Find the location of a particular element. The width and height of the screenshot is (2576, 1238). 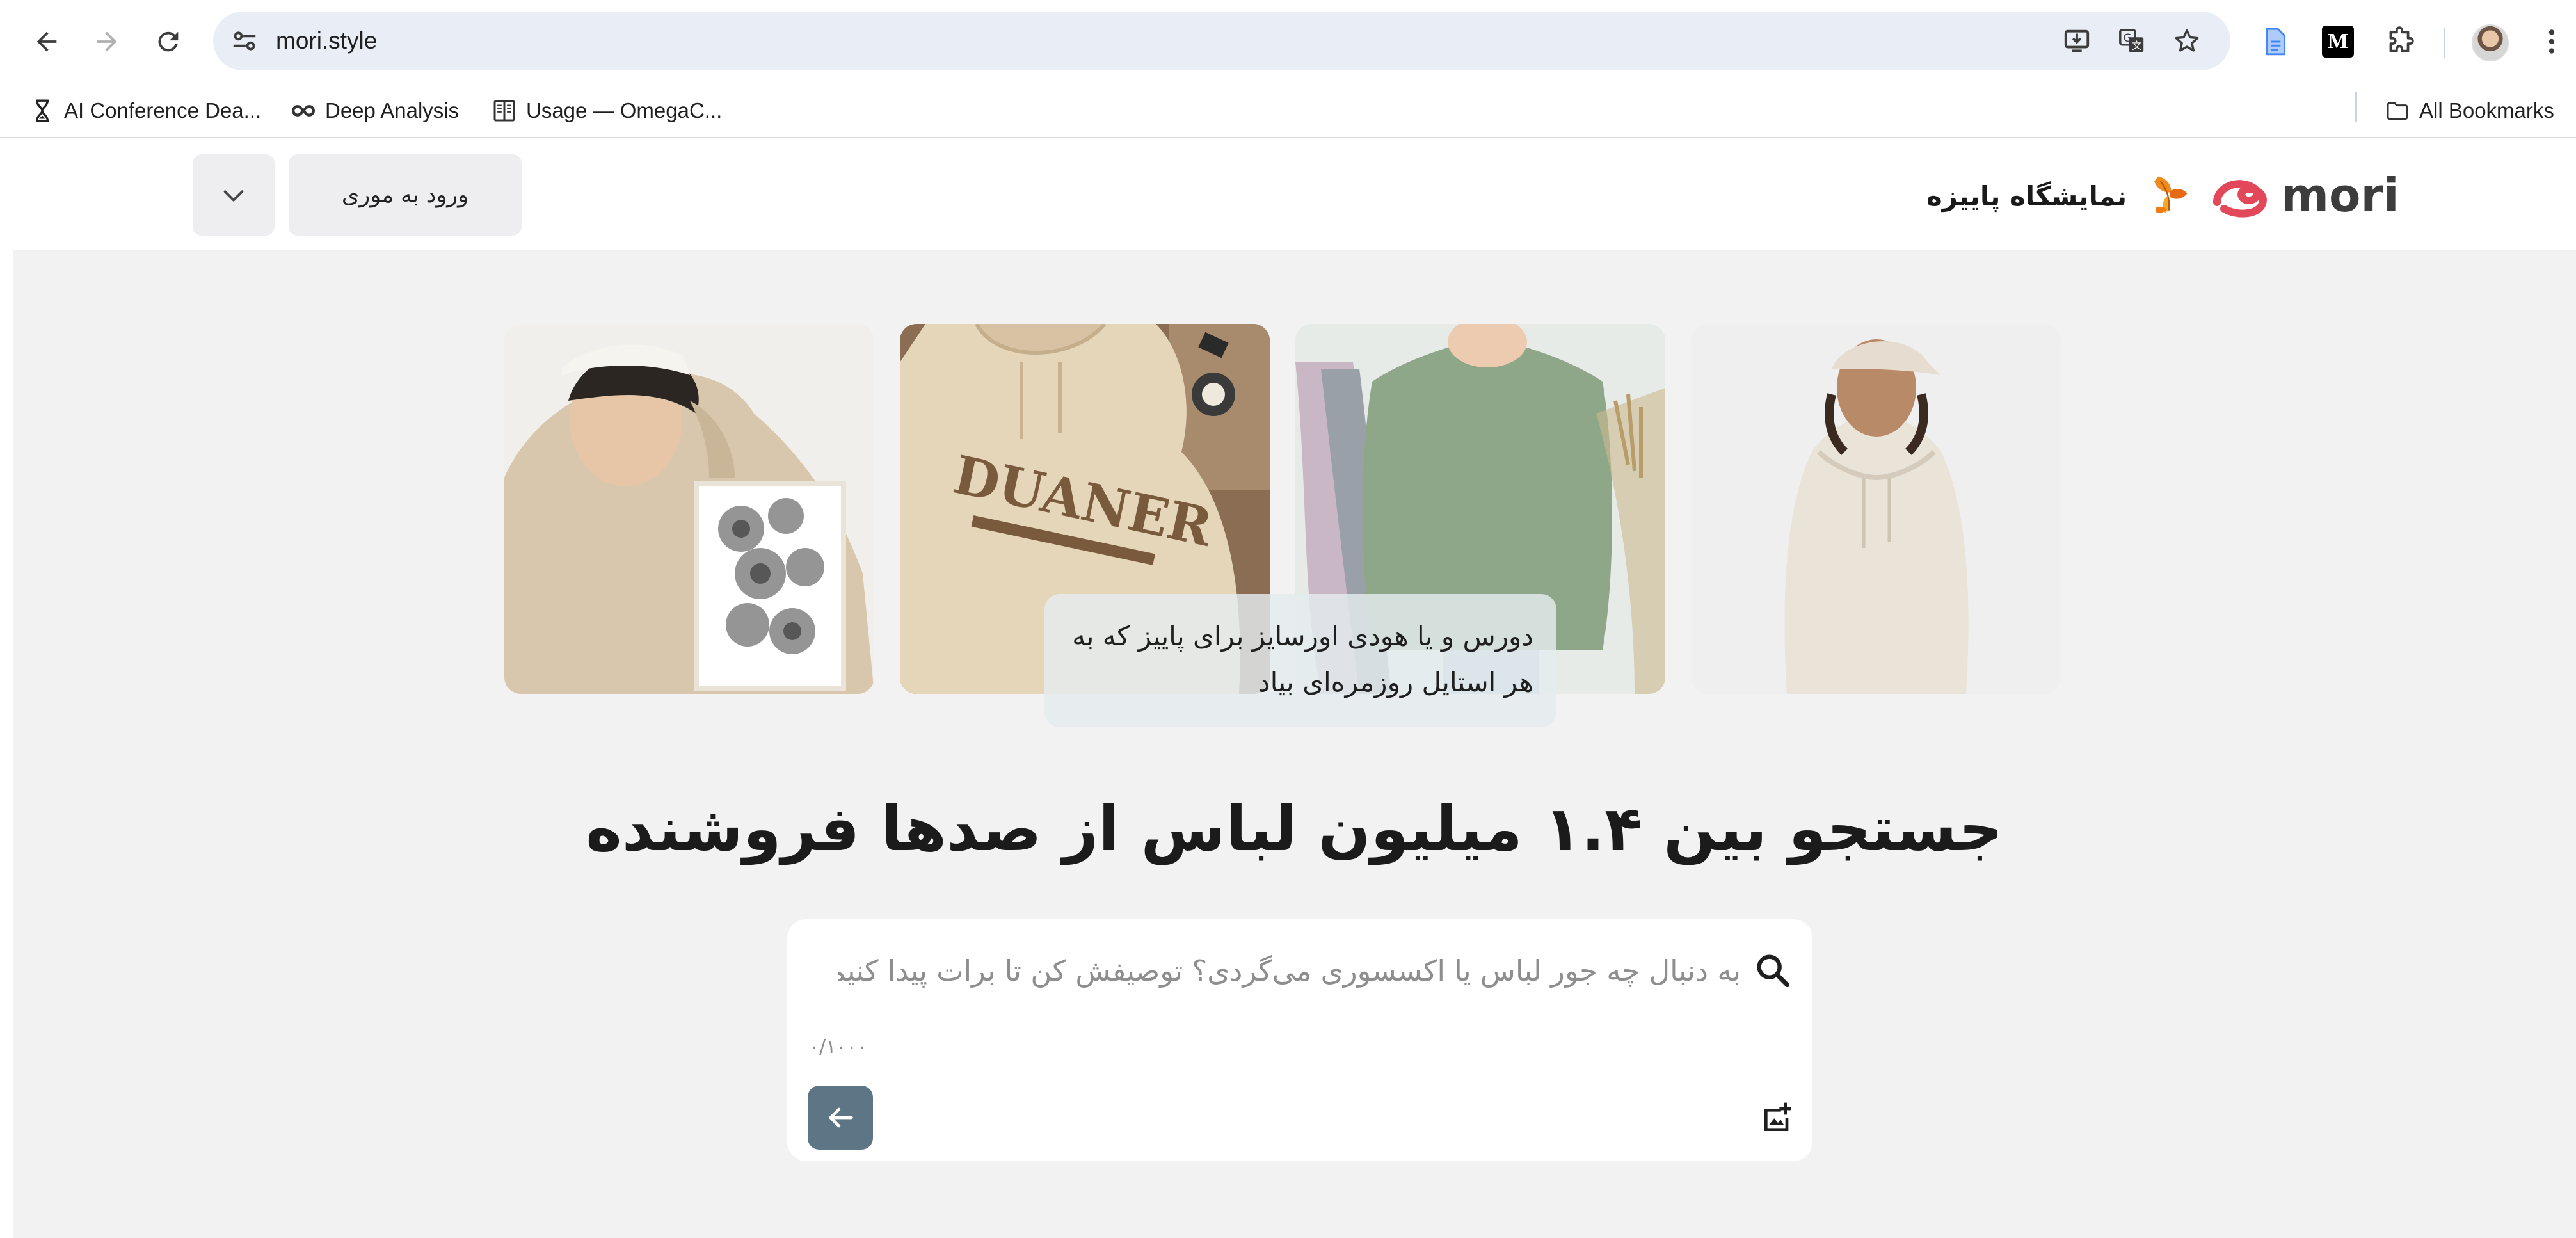

more-vertical-icon is located at coordinates (2551, 41).